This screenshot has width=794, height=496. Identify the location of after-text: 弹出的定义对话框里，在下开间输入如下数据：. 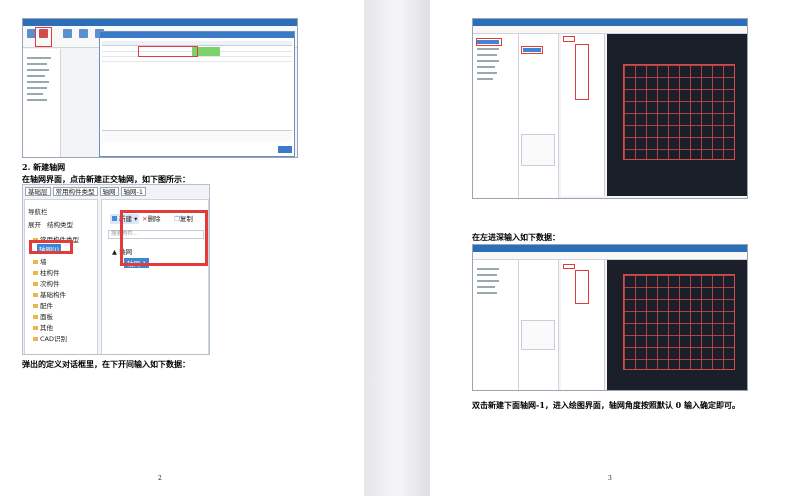
(106, 364).